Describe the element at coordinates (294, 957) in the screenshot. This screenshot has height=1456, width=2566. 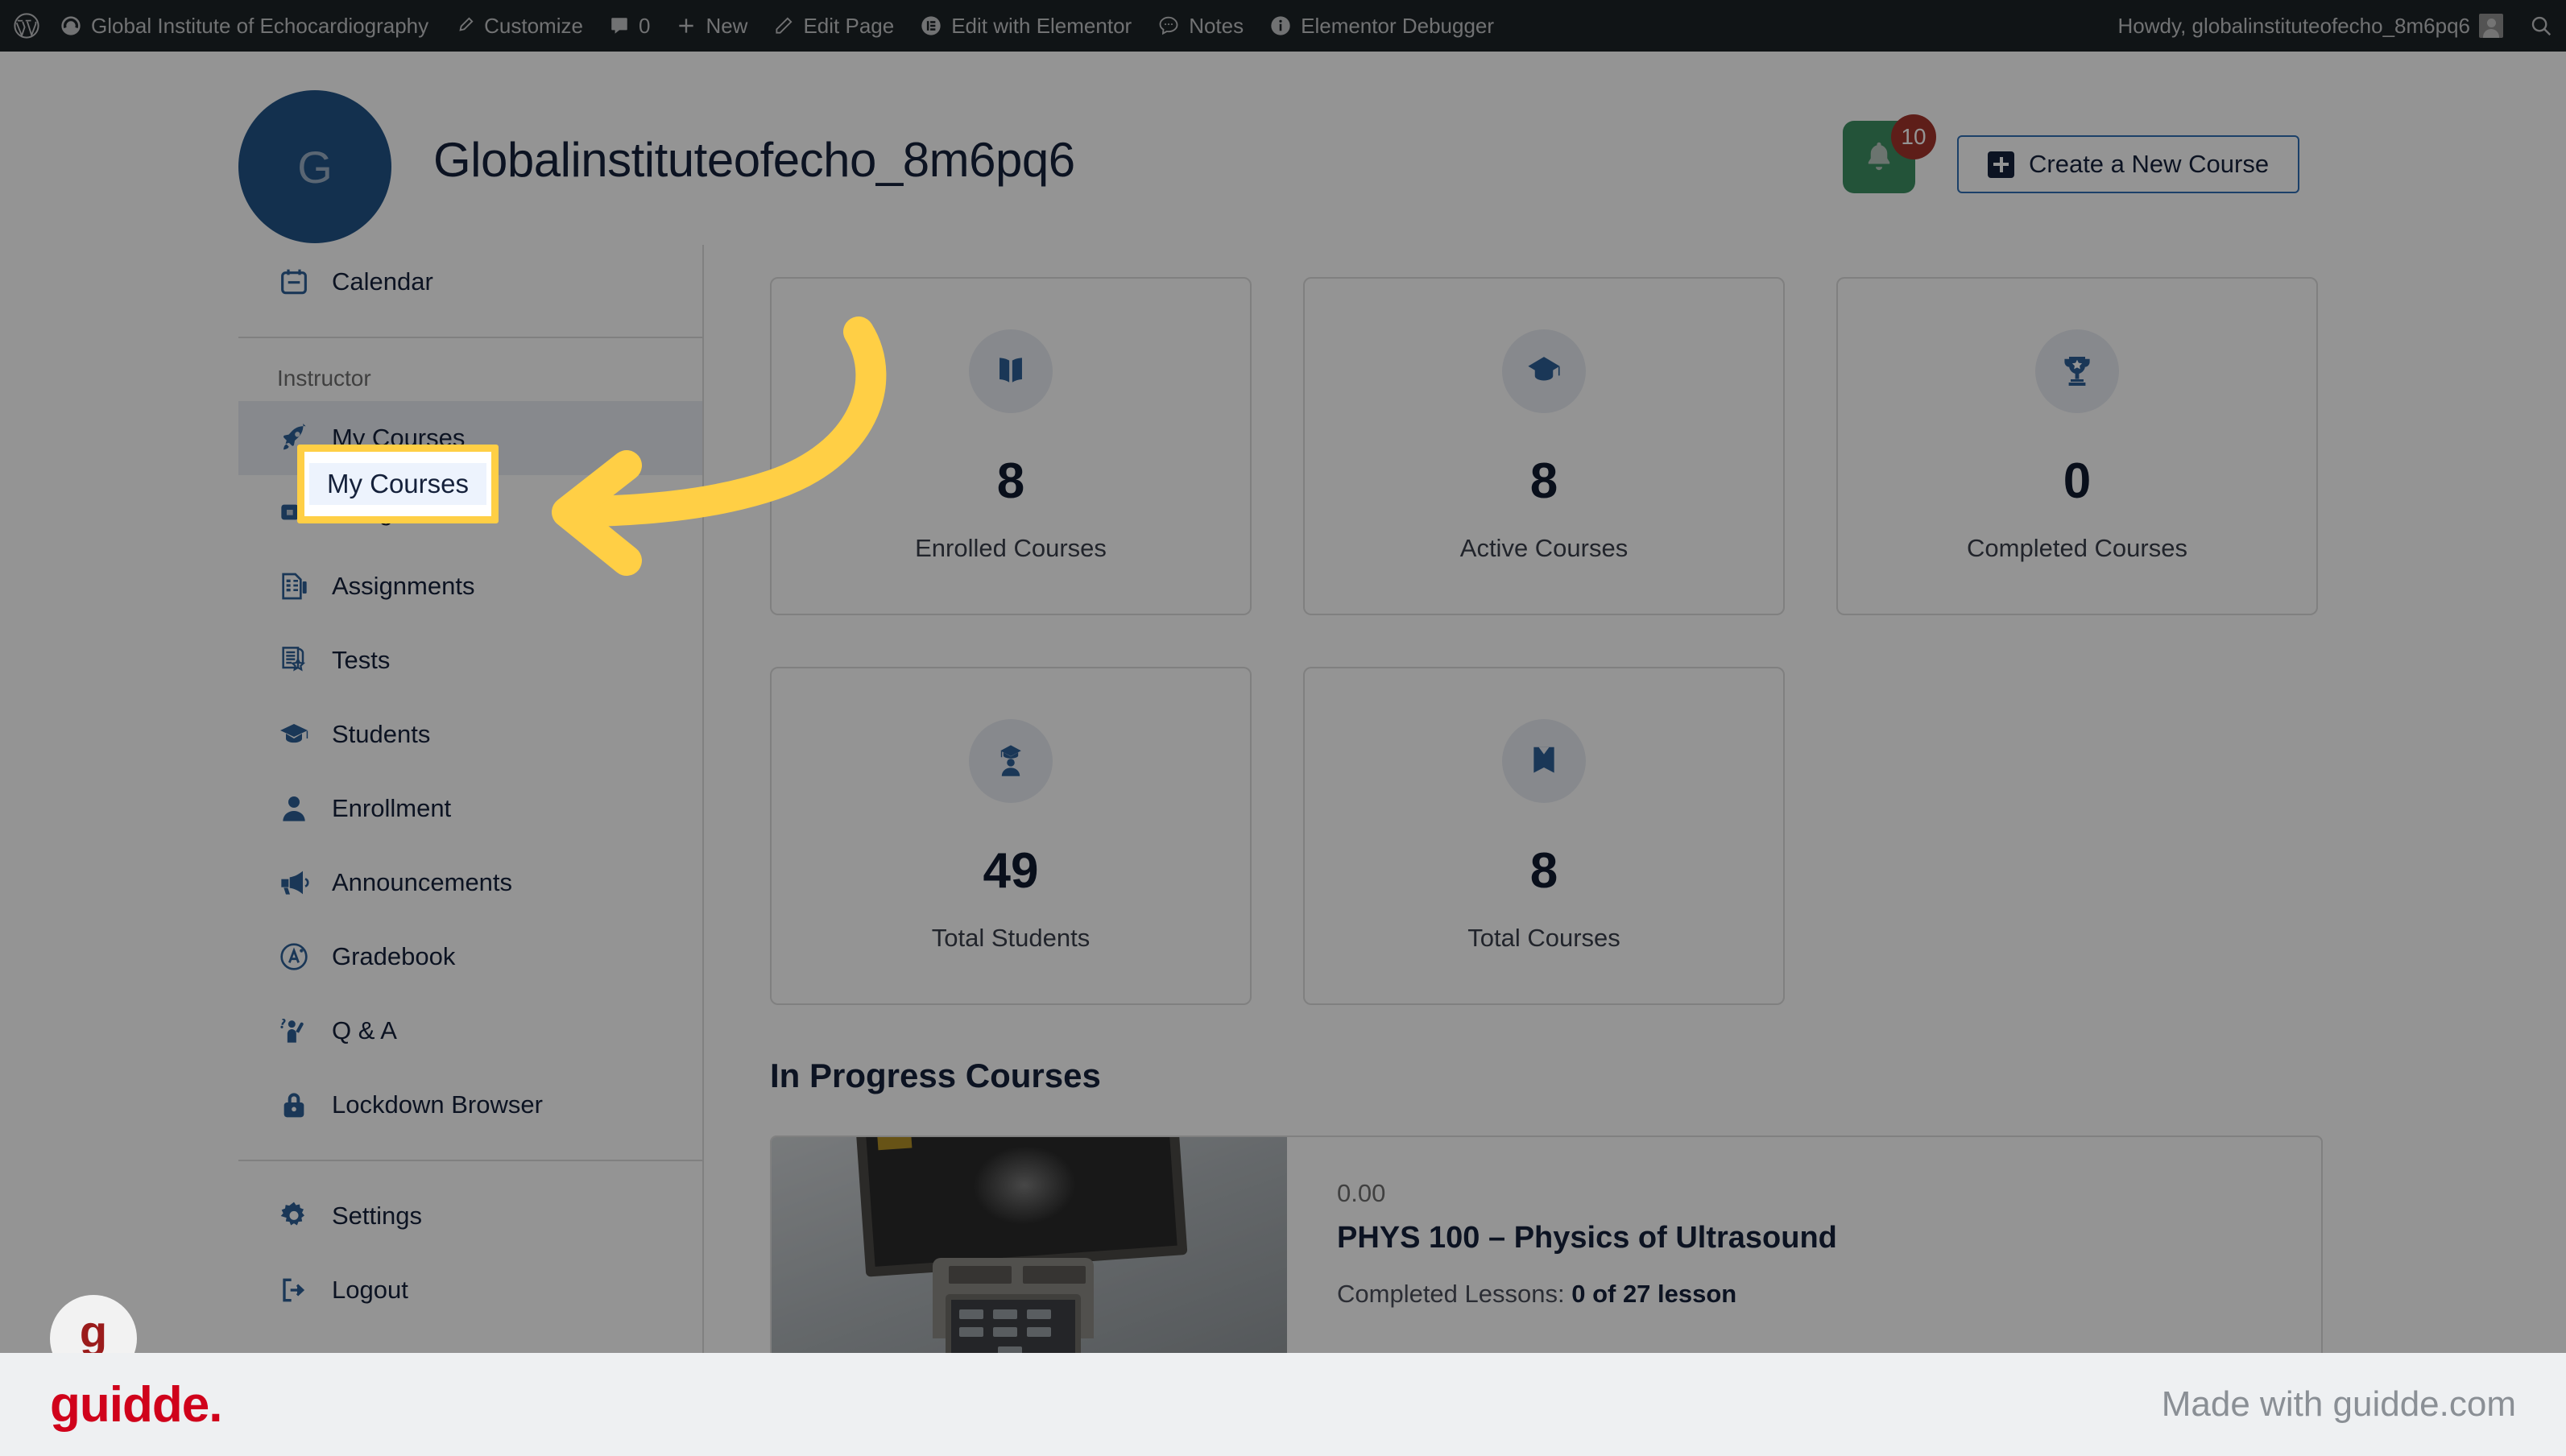
I see `grade-a-icon` at that location.